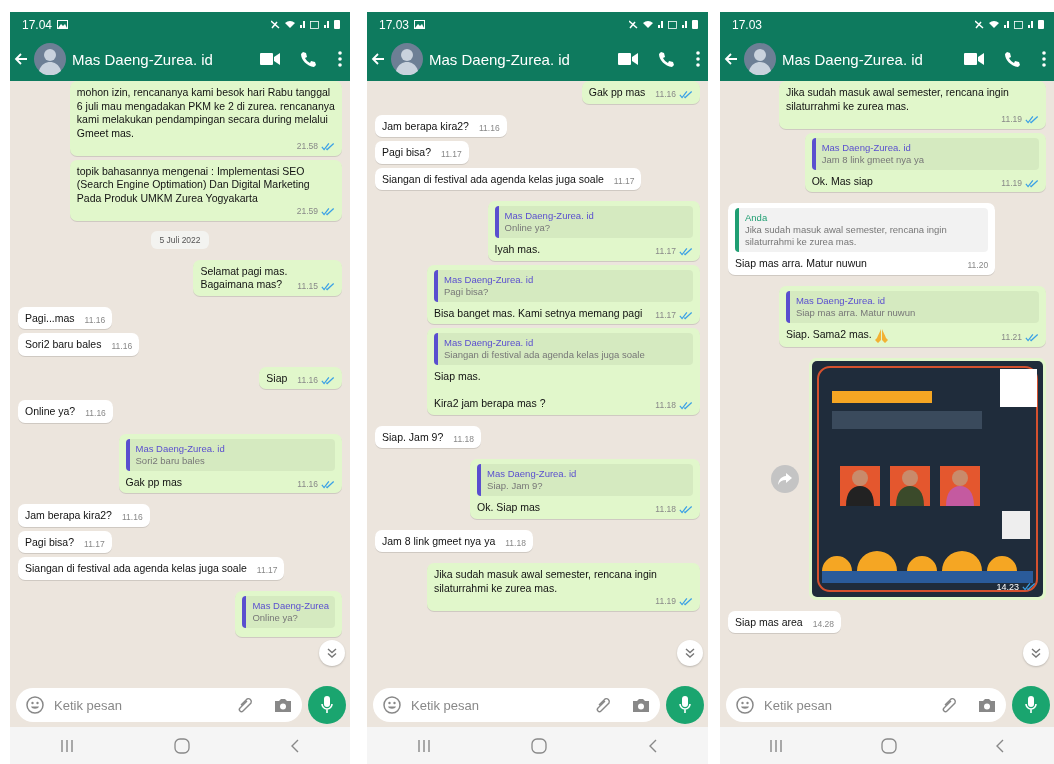 The height and width of the screenshot is (764, 1054). What do you see at coordinates (275, 617) in the screenshot?
I see `quoted-text: Online ya?` at bounding box center [275, 617].